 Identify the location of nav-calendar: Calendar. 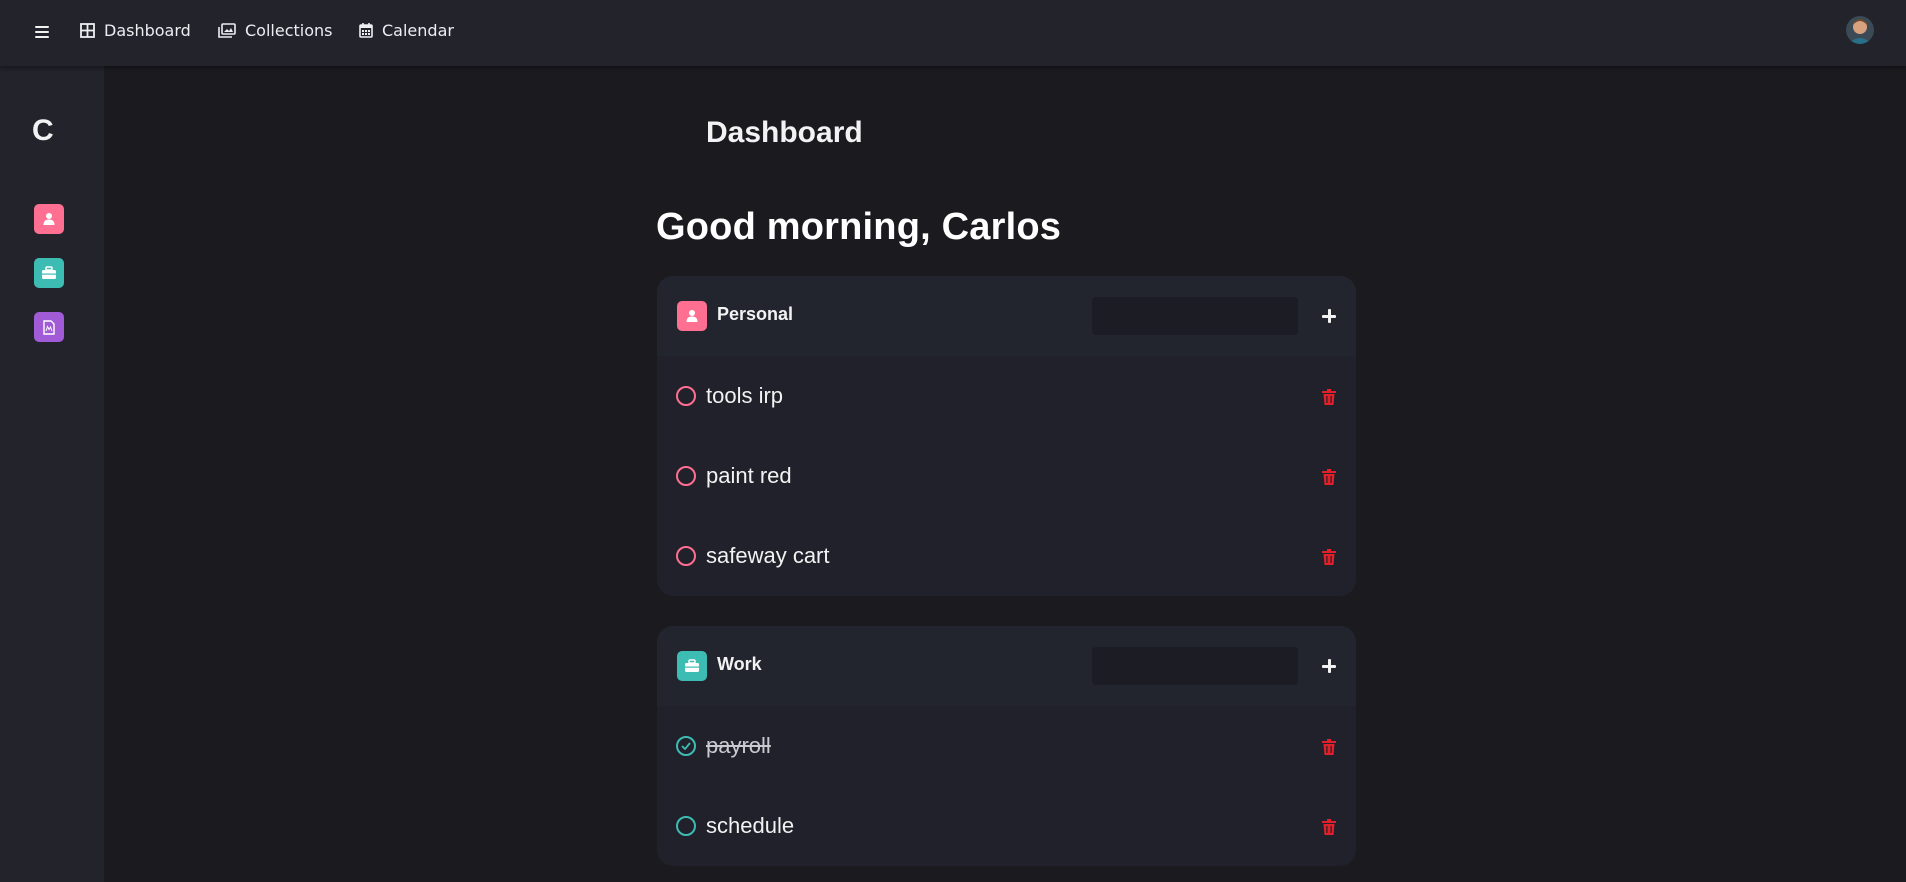
(406, 30).